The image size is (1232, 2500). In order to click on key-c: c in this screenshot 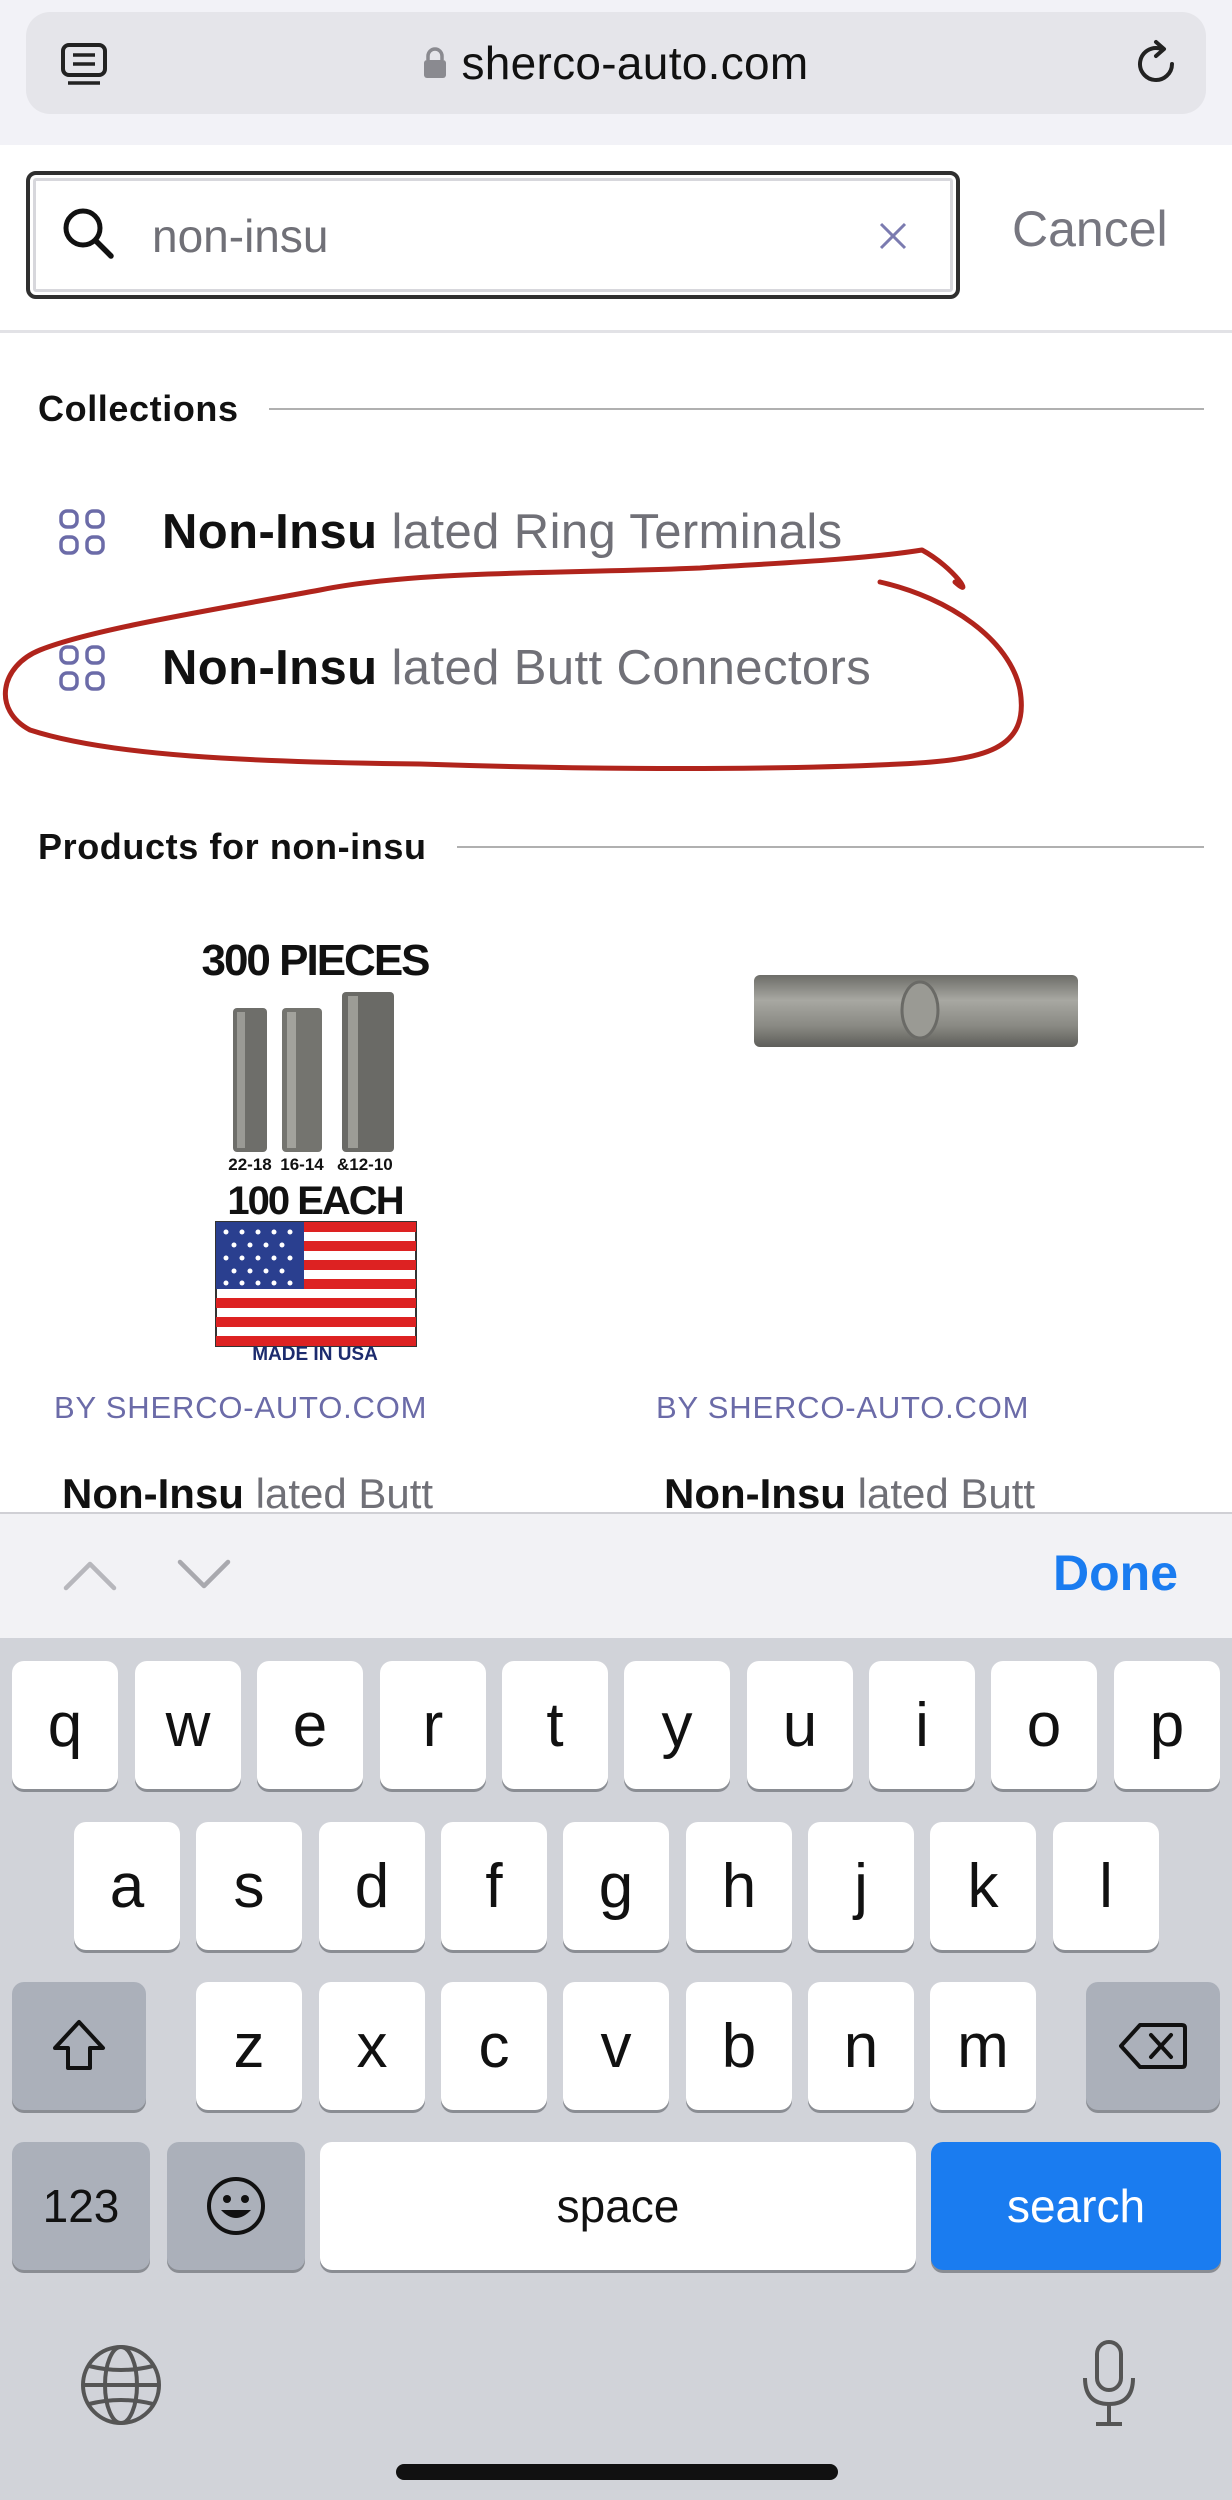, I will do `click(494, 2046)`.